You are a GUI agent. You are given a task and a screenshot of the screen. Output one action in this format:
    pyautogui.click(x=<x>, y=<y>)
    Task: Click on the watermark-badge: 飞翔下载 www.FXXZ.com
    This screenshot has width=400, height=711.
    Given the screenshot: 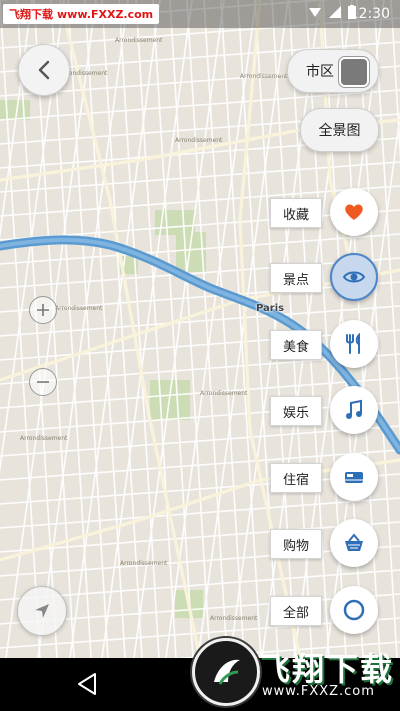 What is the action you would take?
    pyautogui.click(x=81, y=14)
    